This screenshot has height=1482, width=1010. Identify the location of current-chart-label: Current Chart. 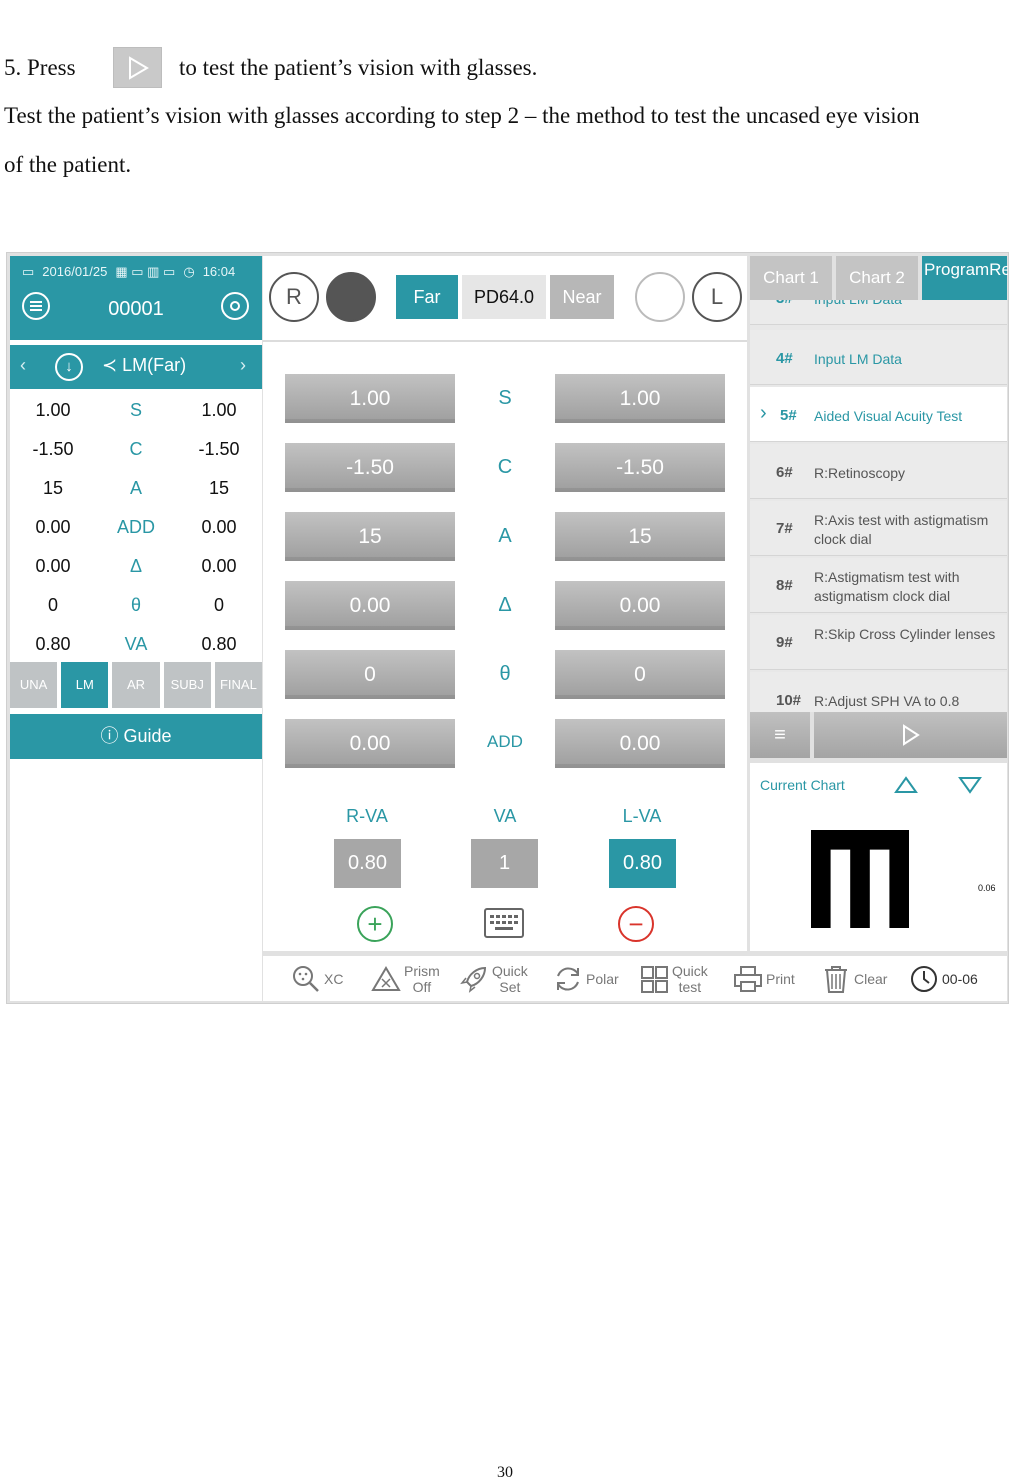
(802, 785).